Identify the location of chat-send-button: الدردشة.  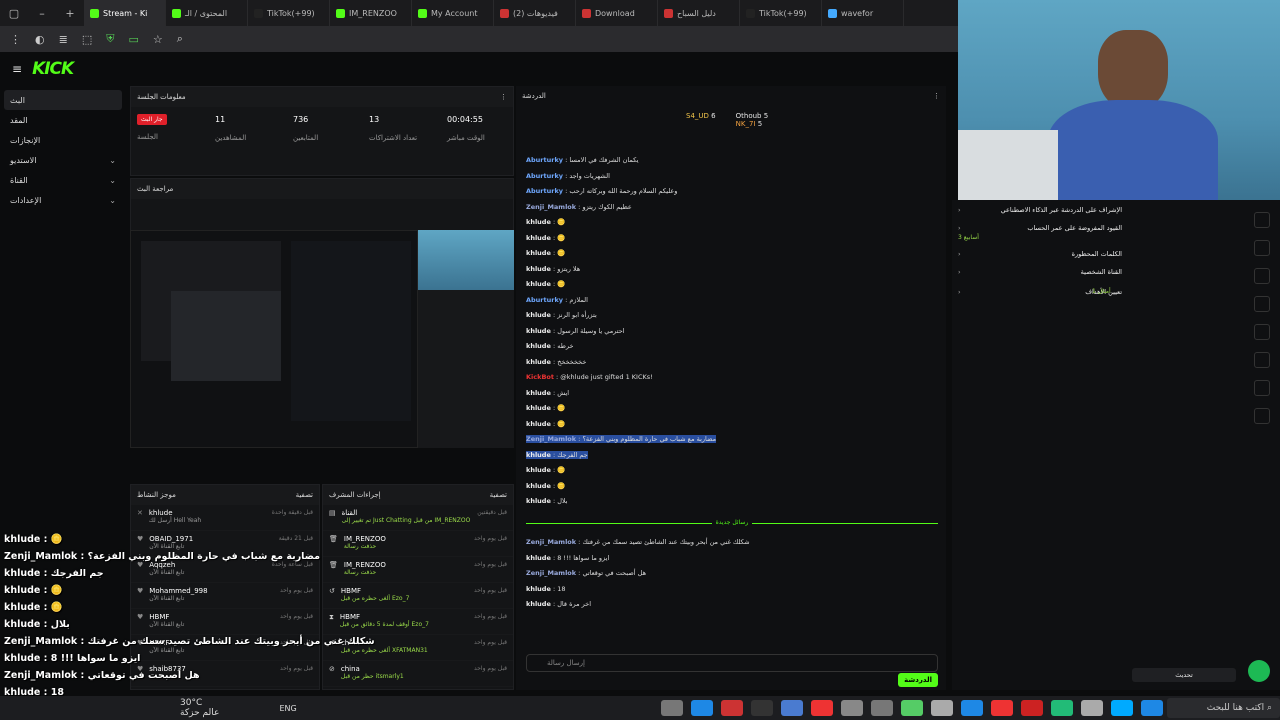
(918, 680).